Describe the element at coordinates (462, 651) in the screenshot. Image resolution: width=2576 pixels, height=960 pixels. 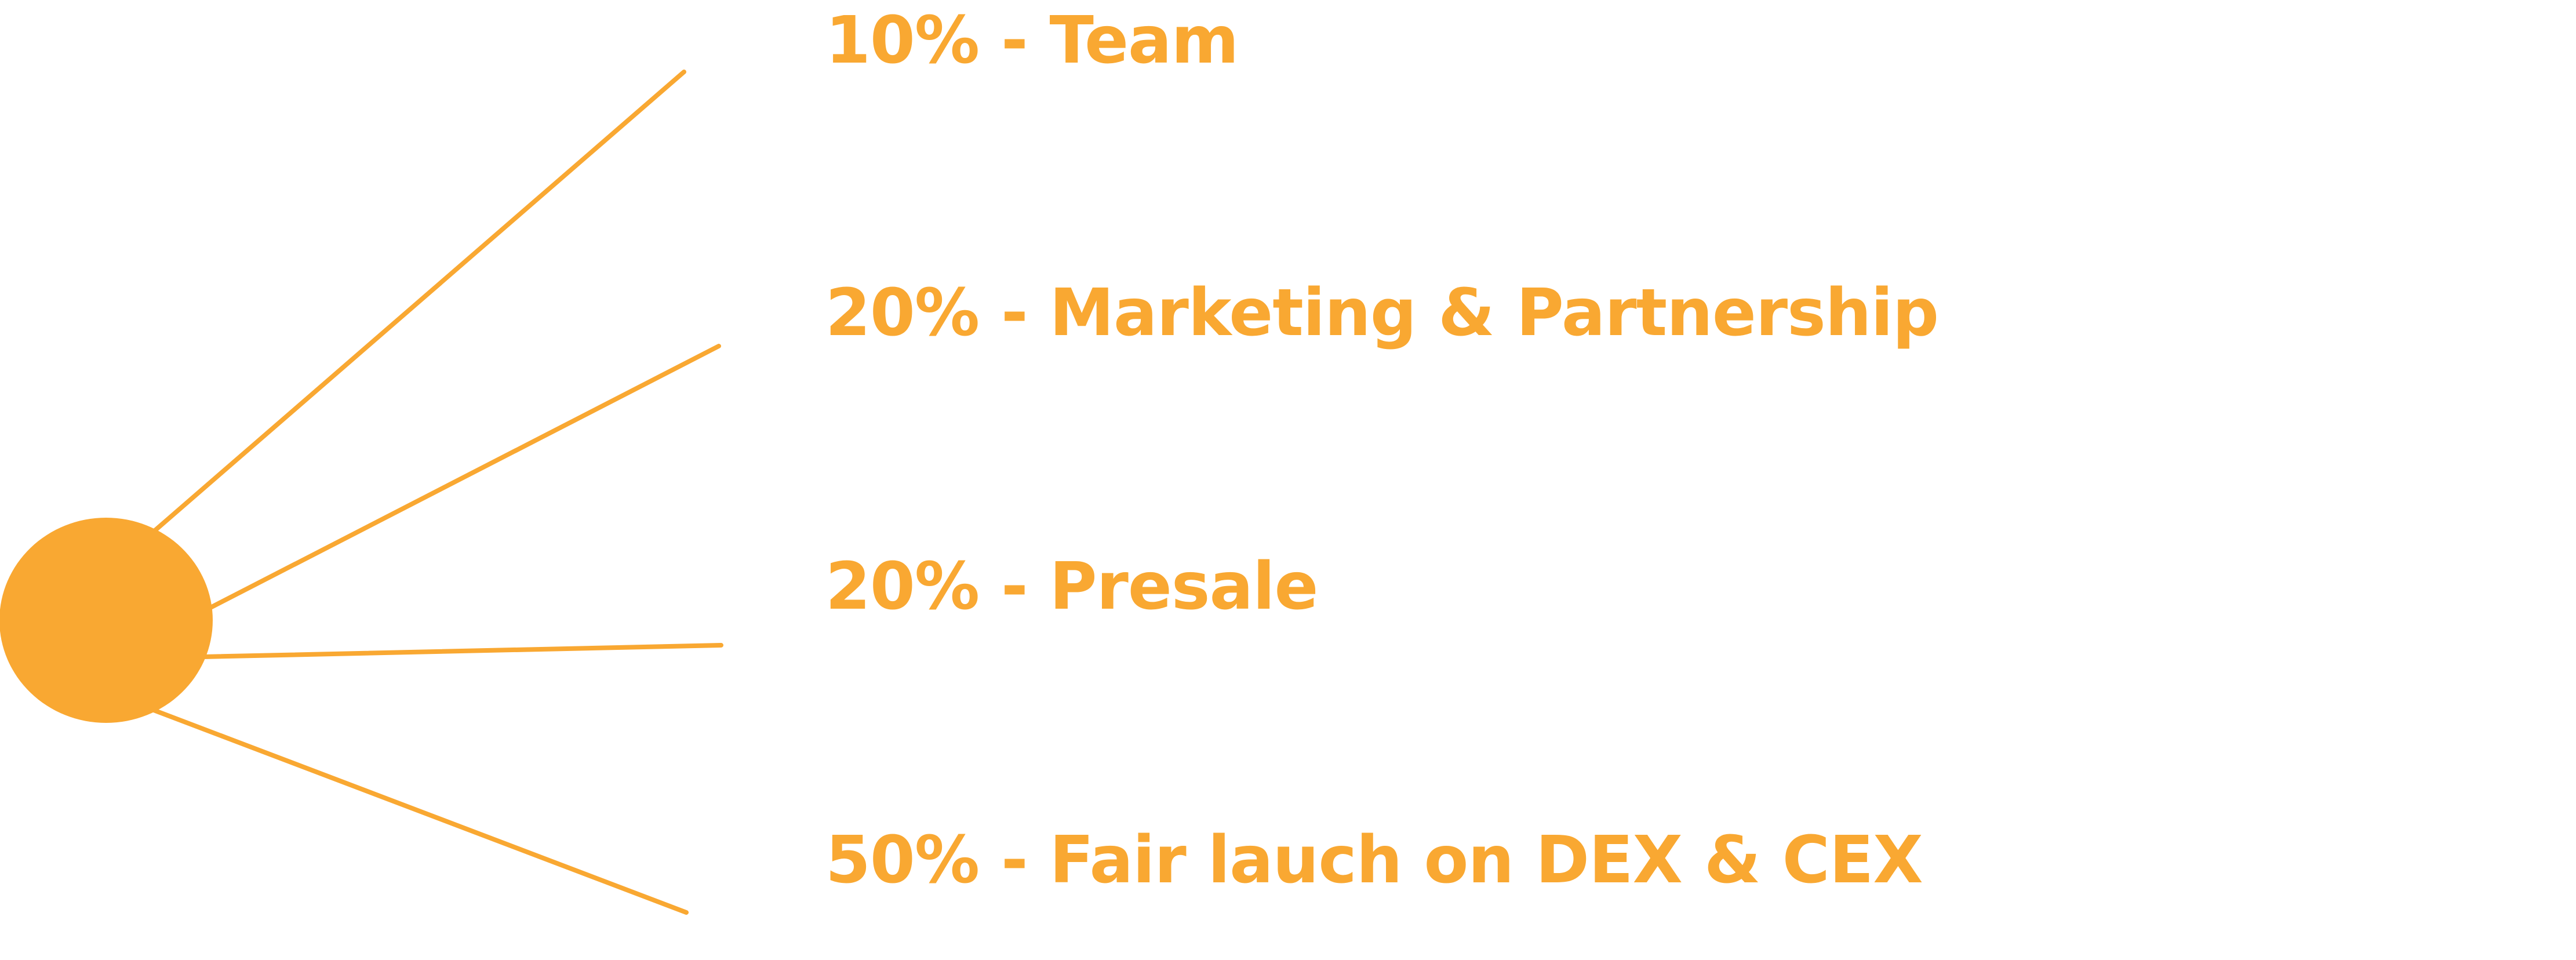
I see `connector-line-presale` at that location.